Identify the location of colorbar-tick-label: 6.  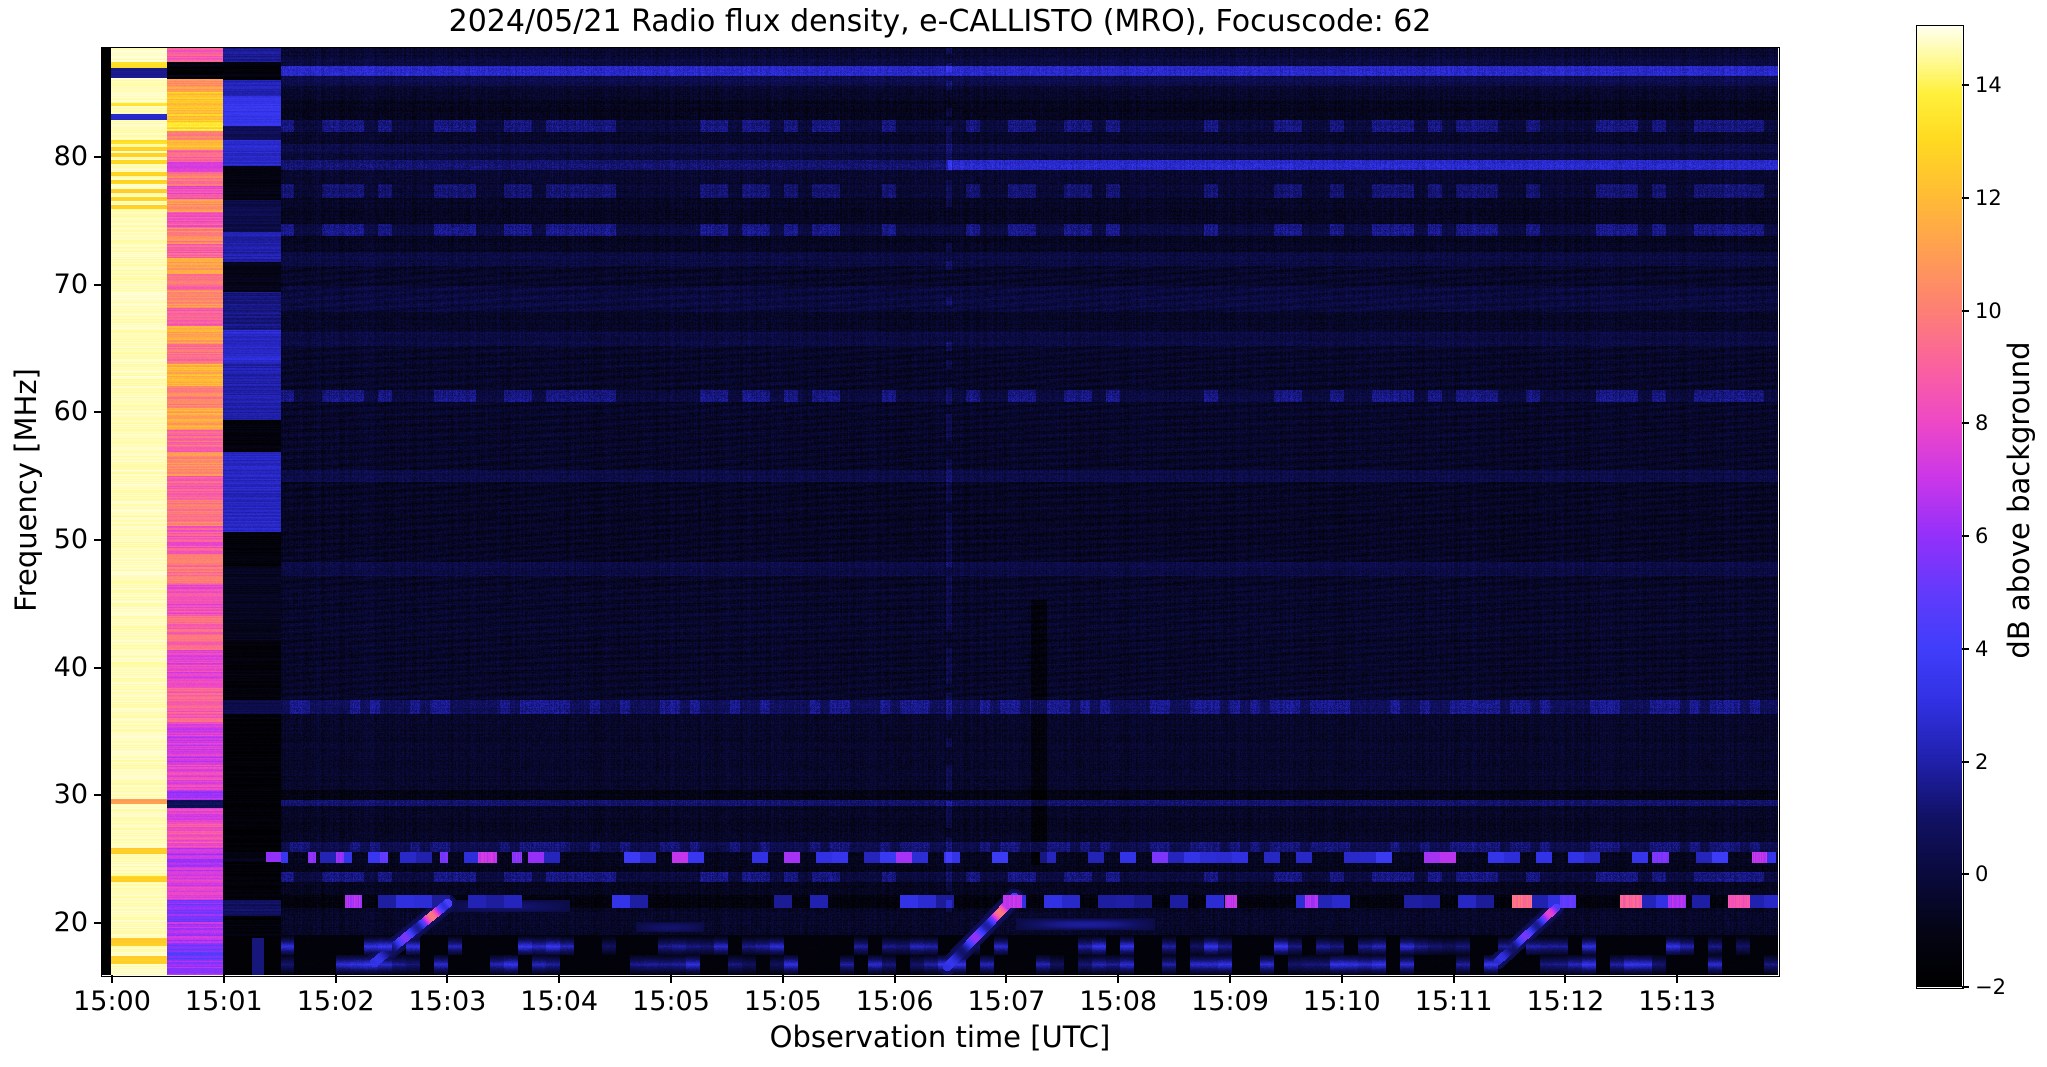
(1982, 536).